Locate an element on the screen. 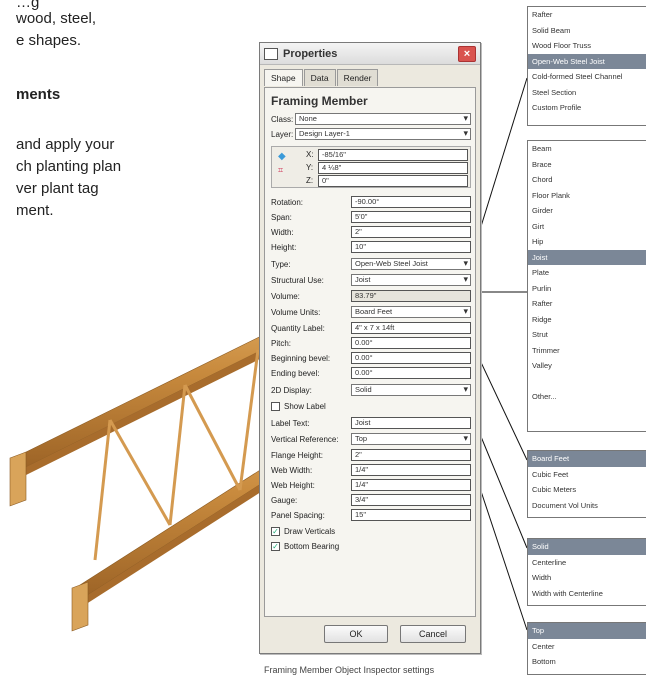  option-item: Cubic Feet is located at coordinates (587, 475).